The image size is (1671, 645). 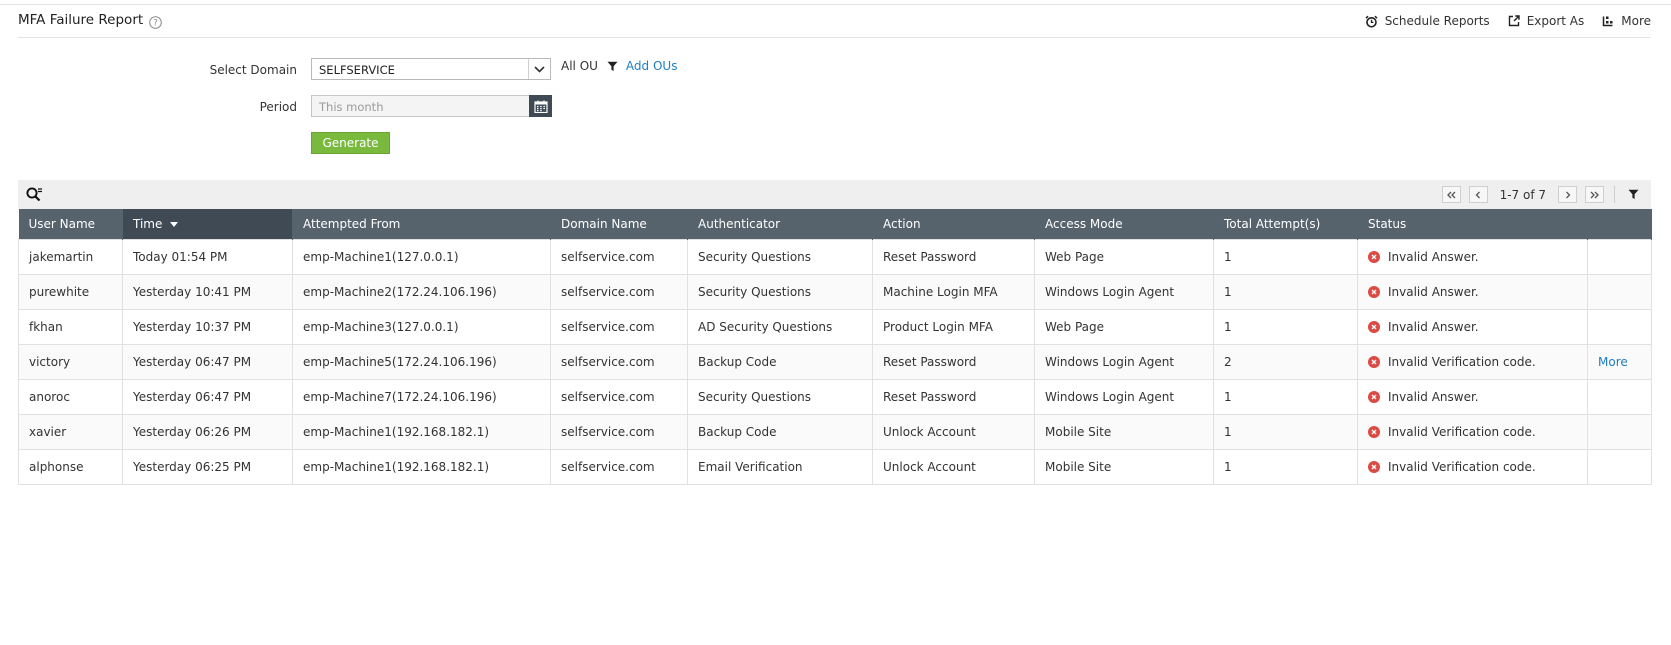 What do you see at coordinates (1522, 194) in the screenshot?
I see `page-range: 1-7 of 7` at bounding box center [1522, 194].